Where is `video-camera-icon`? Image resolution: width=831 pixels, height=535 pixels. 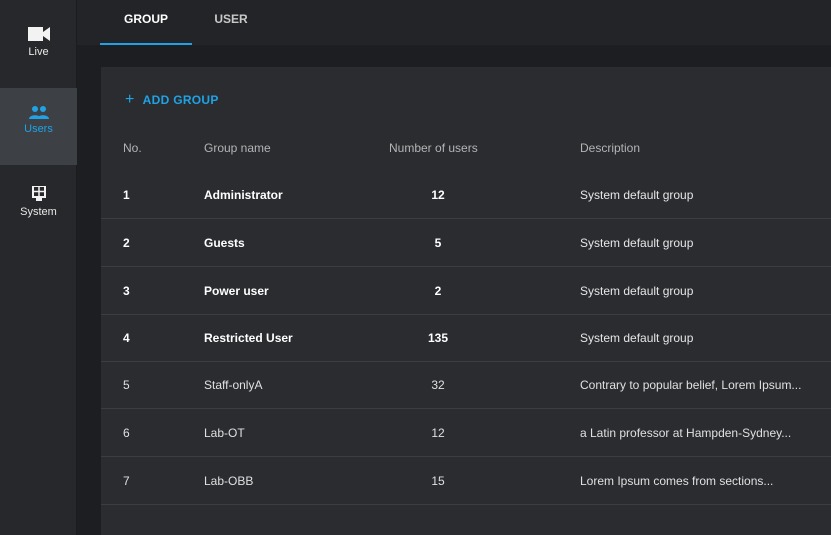 video-camera-icon is located at coordinates (38, 34).